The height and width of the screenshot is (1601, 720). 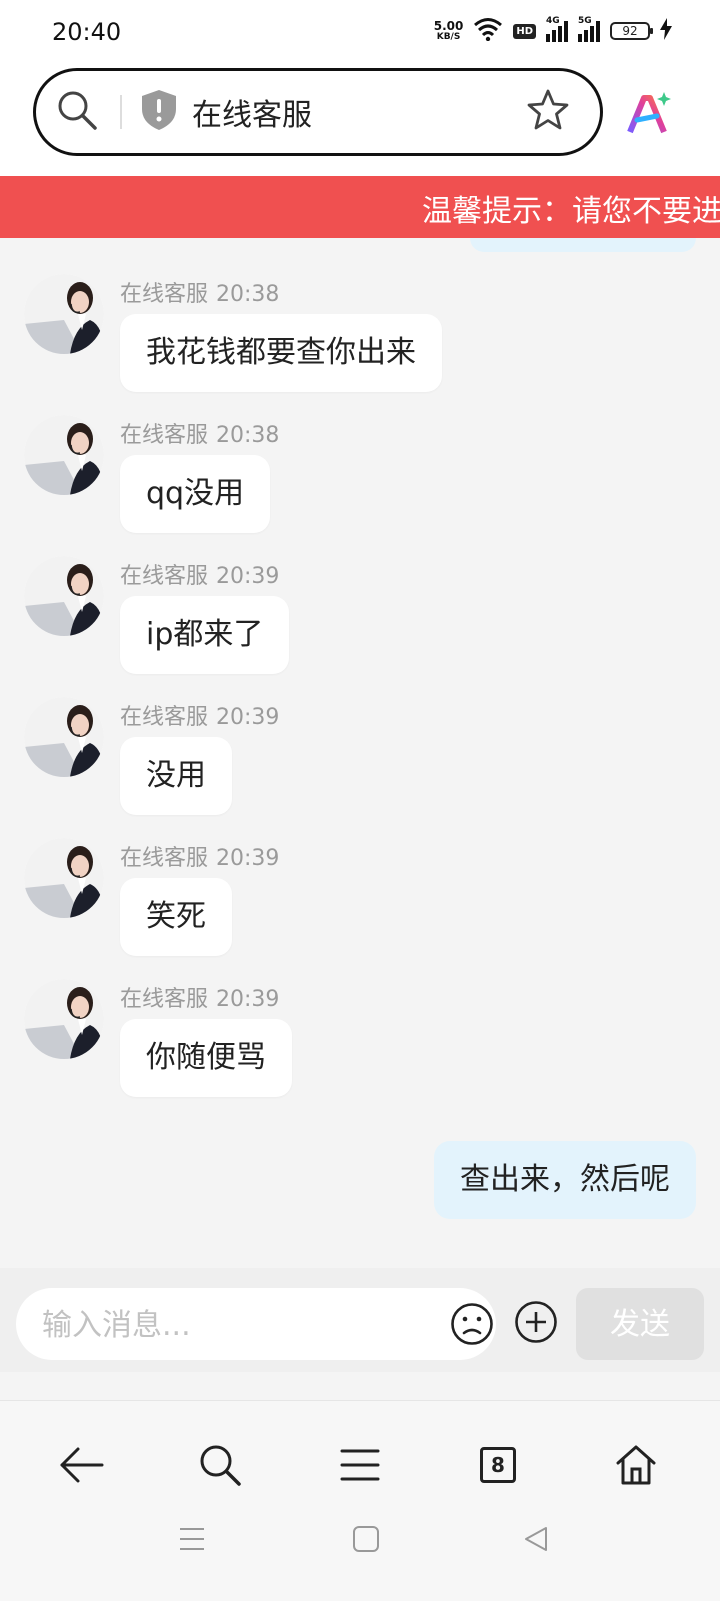 I want to click on network-speed-unit: KB/S, so click(x=448, y=37).